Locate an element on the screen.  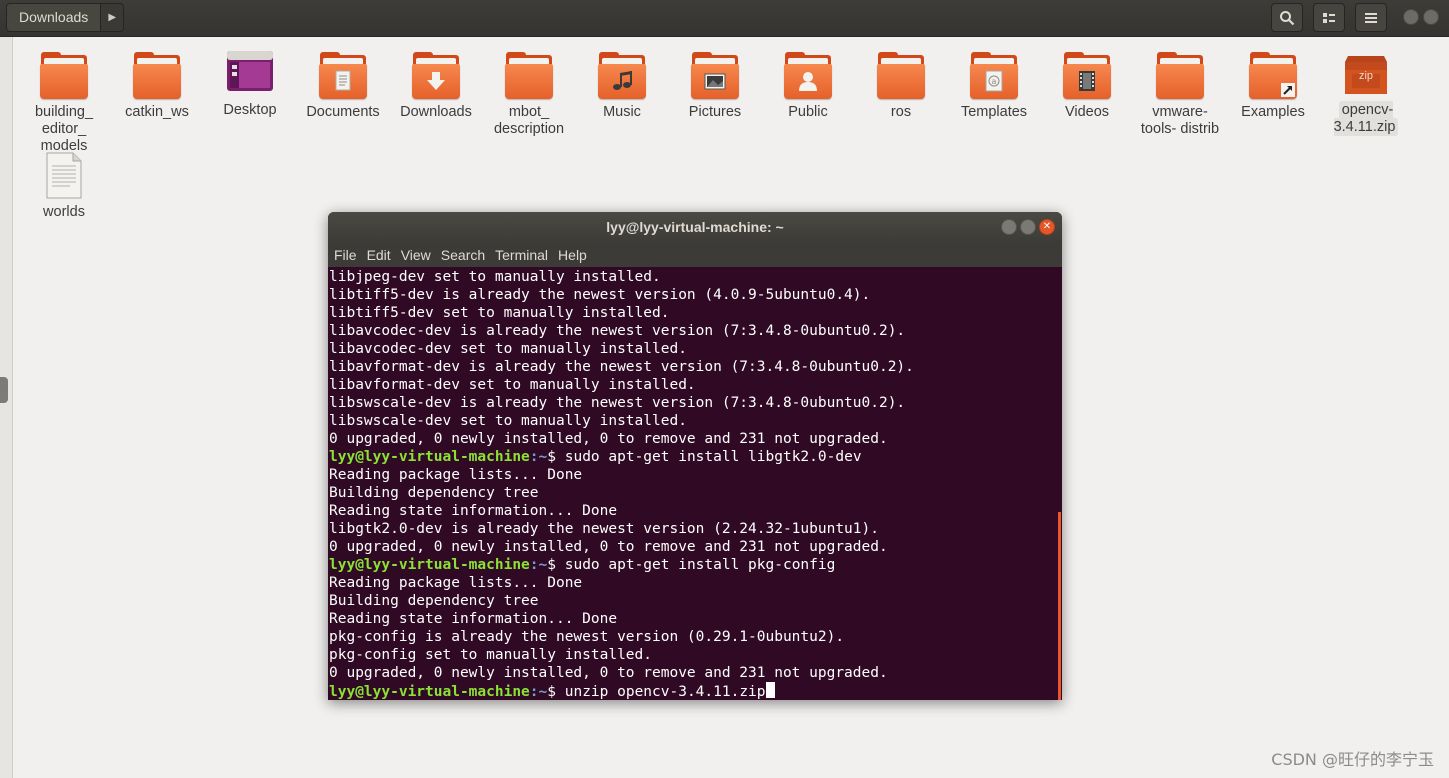
folder-item: Downloads is located at coordinates (436, 86).